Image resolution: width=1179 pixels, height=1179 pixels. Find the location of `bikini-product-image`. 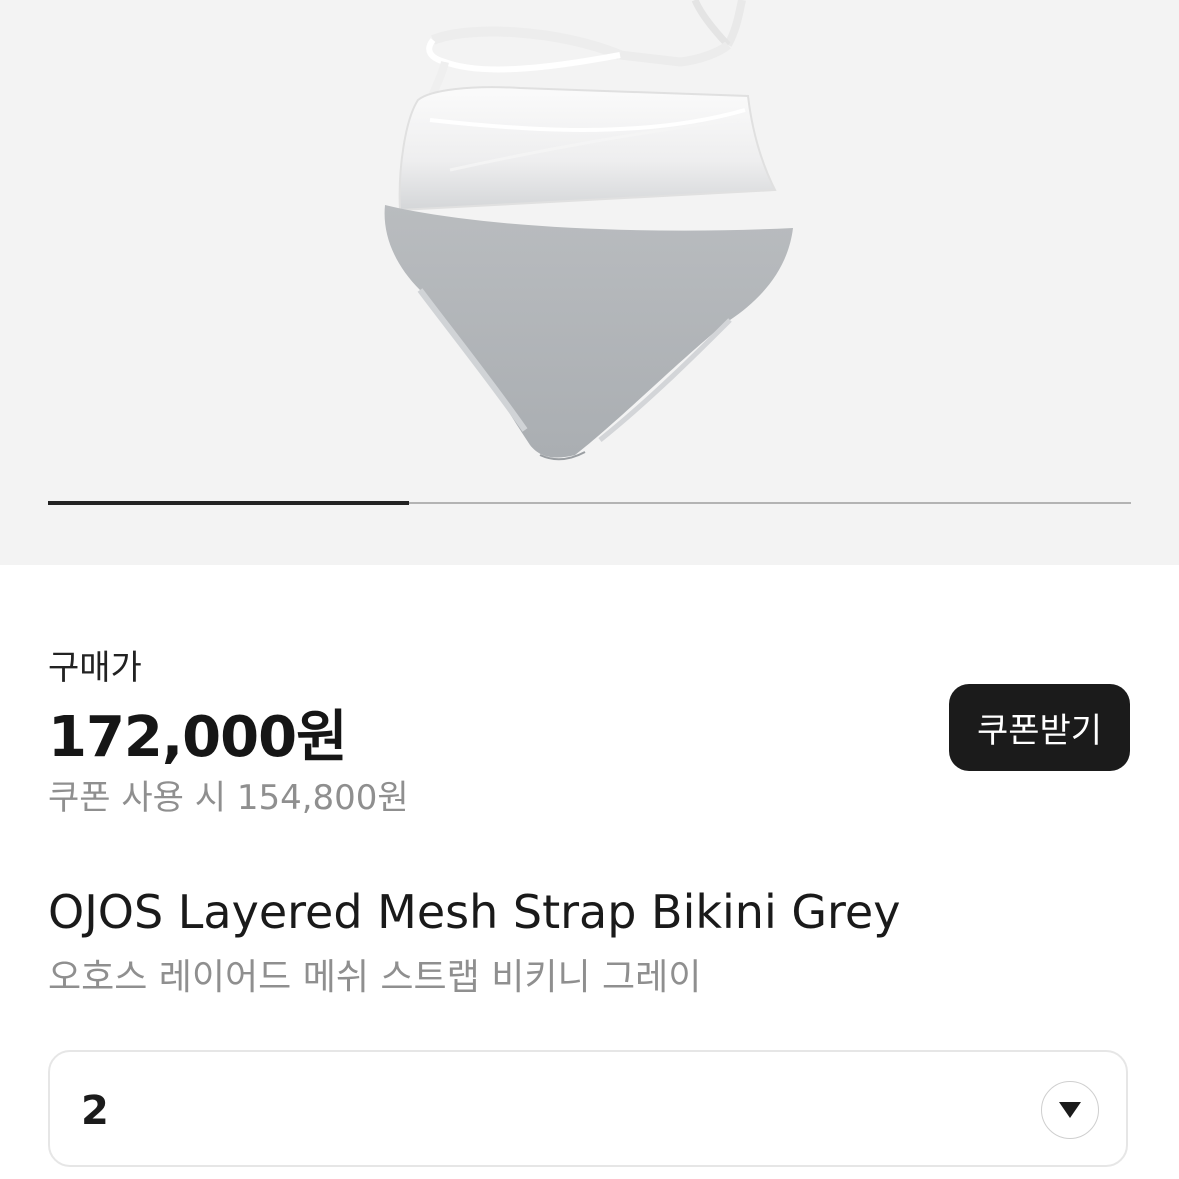

bikini-product-image is located at coordinates (588, 230).